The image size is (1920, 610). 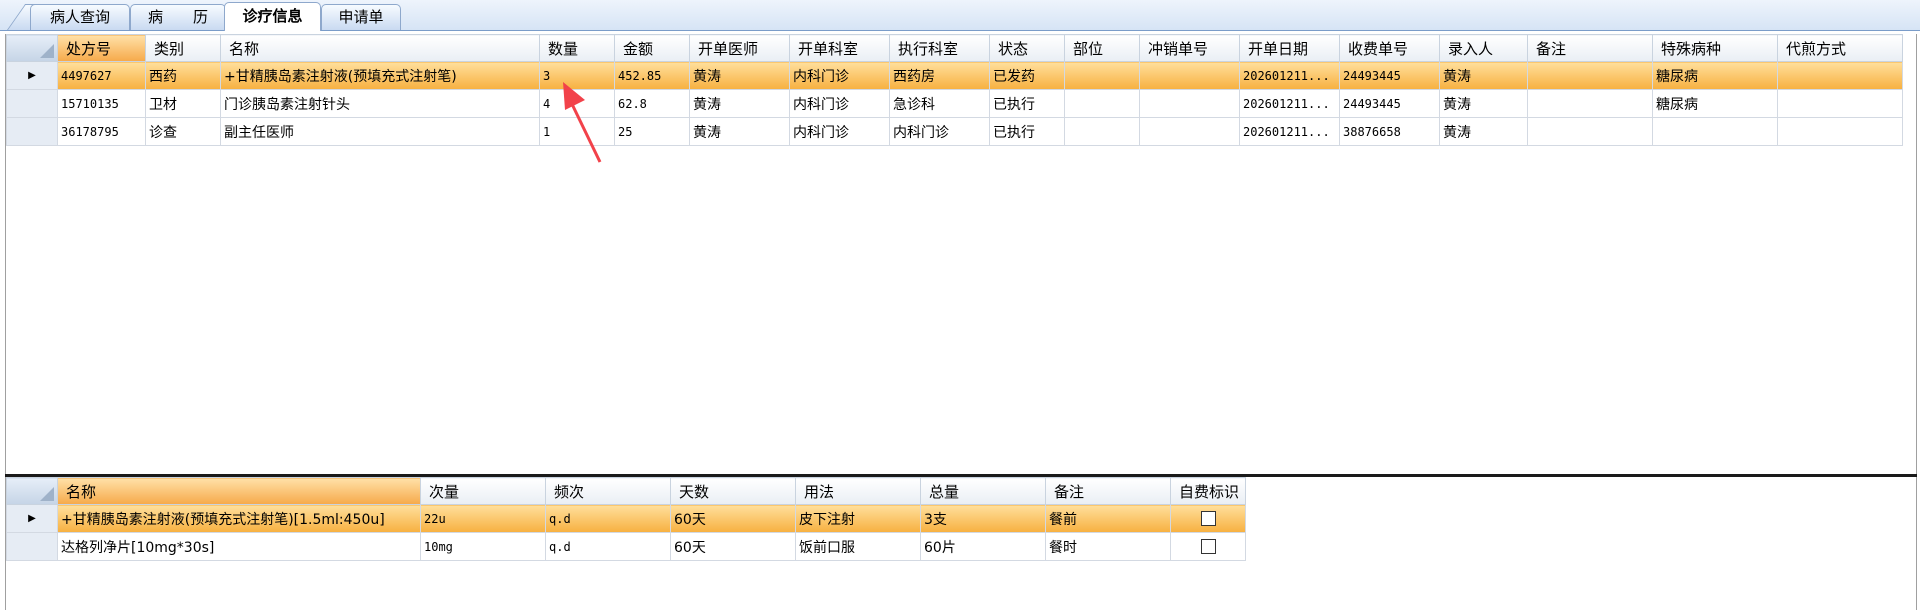 I want to click on cell-usage: 饭前口服, so click(x=858, y=546).